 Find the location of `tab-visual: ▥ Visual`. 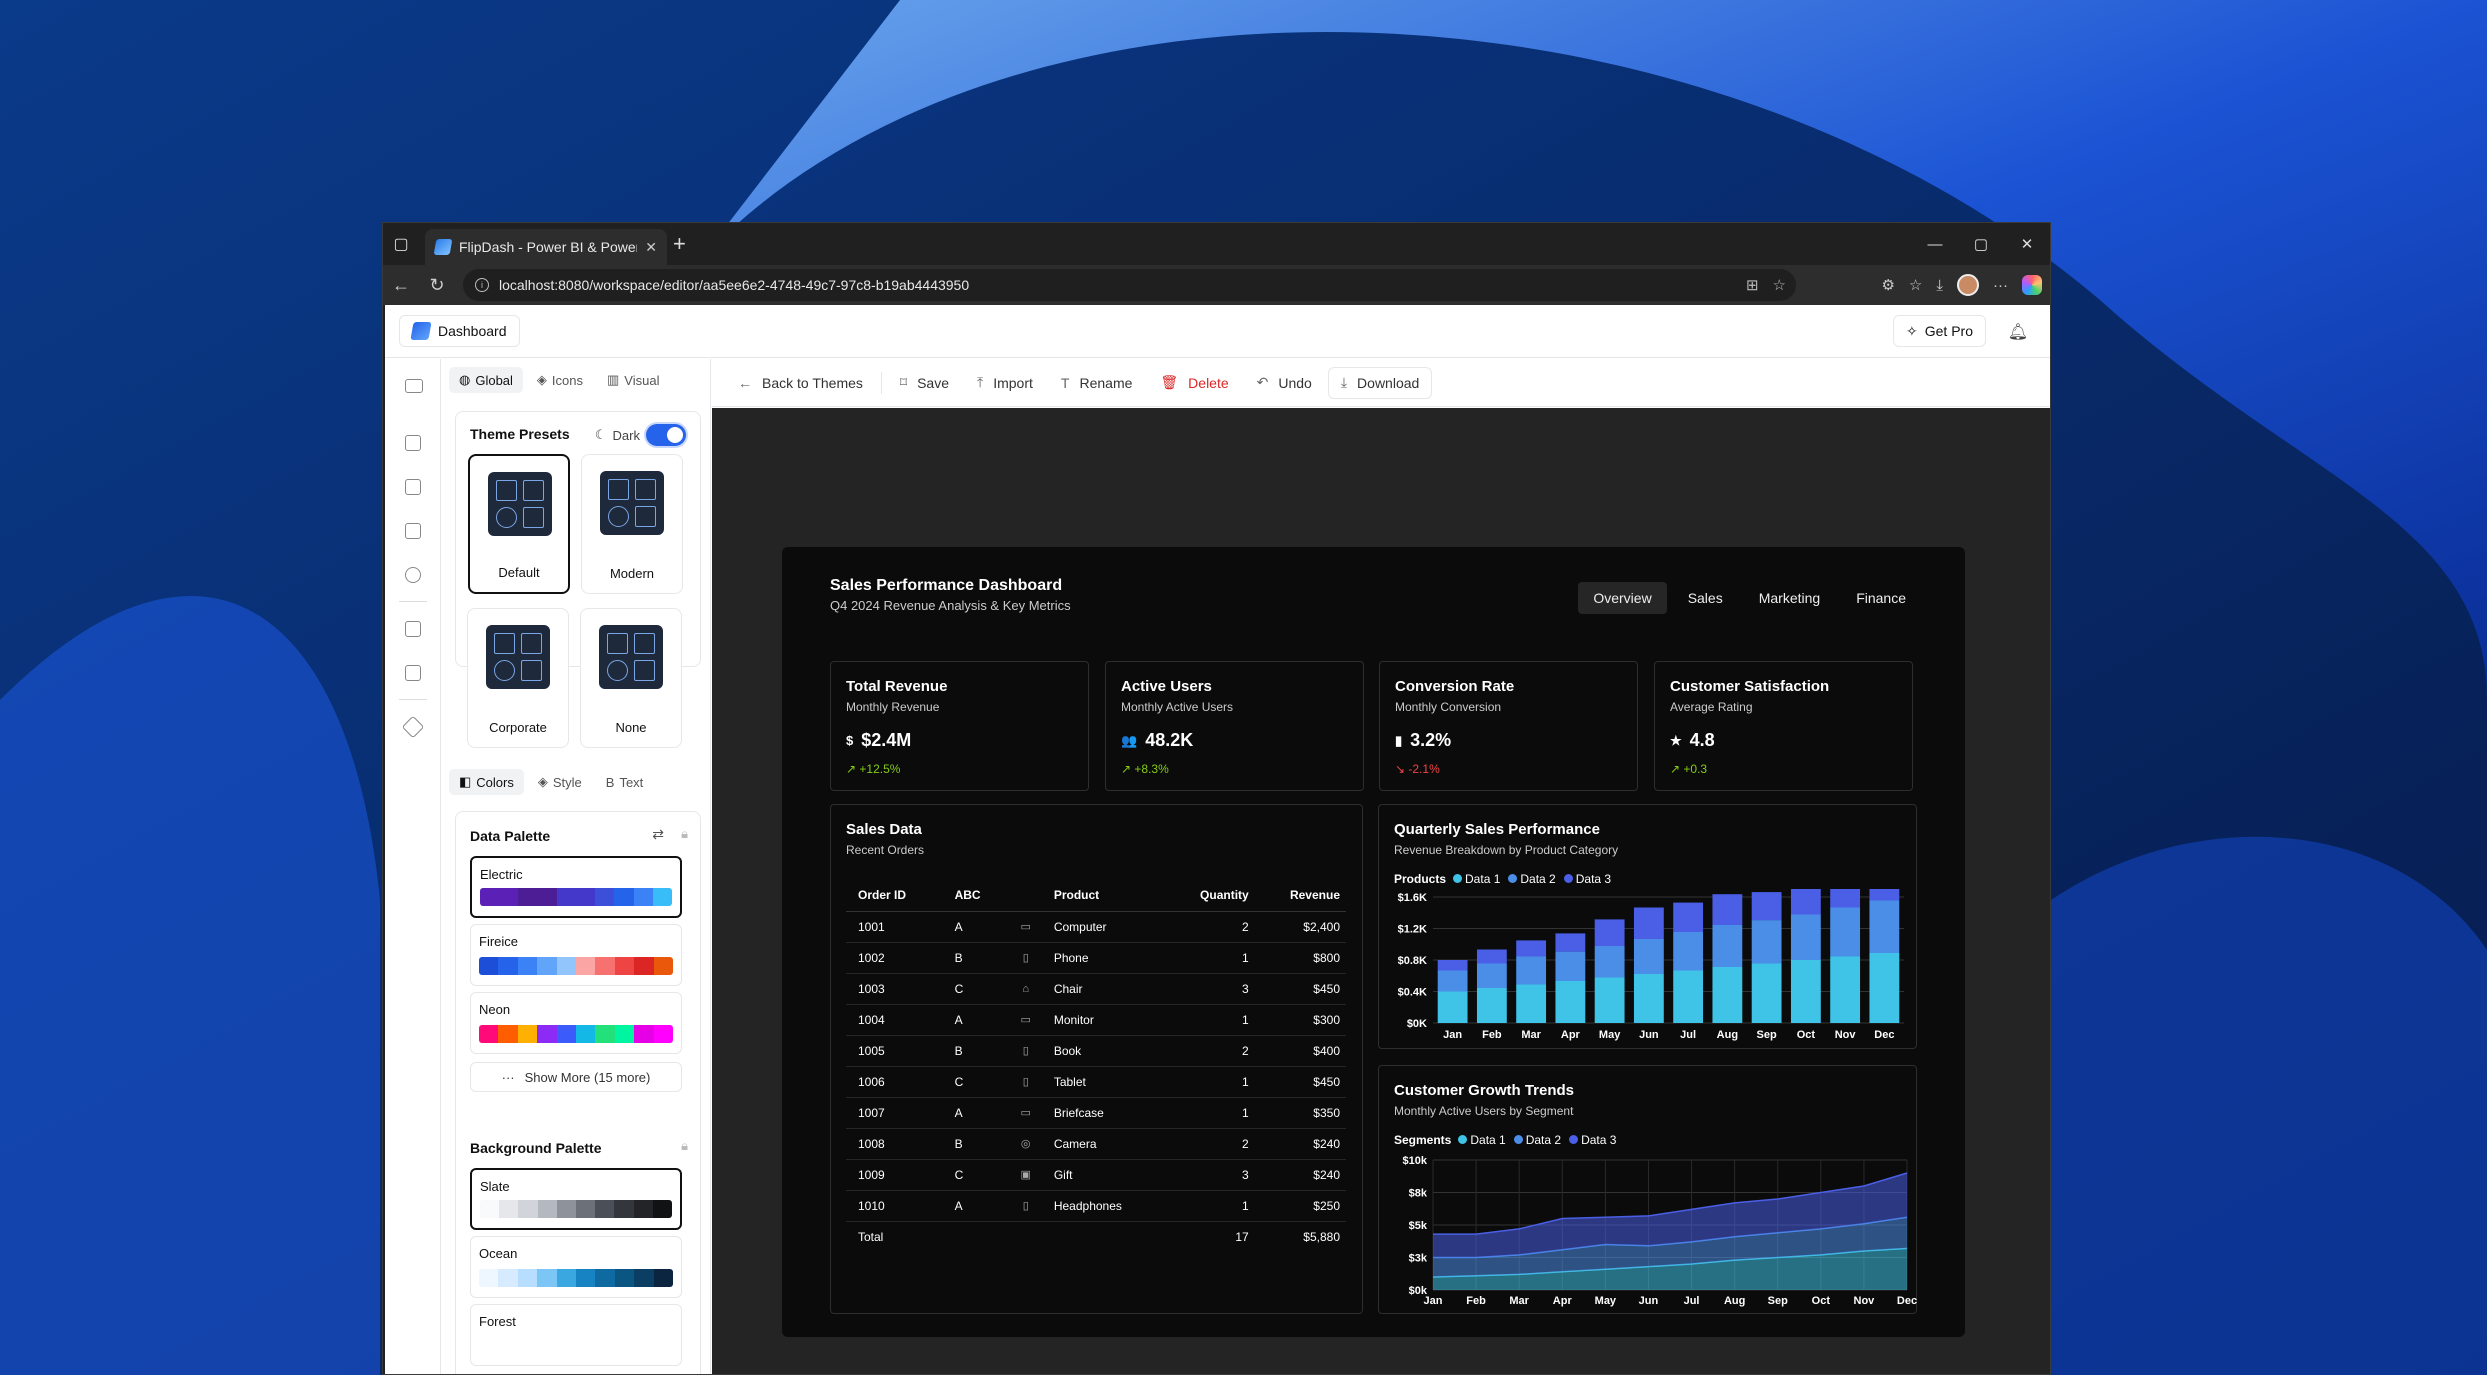

tab-visual: ▥ Visual is located at coordinates (633, 380).